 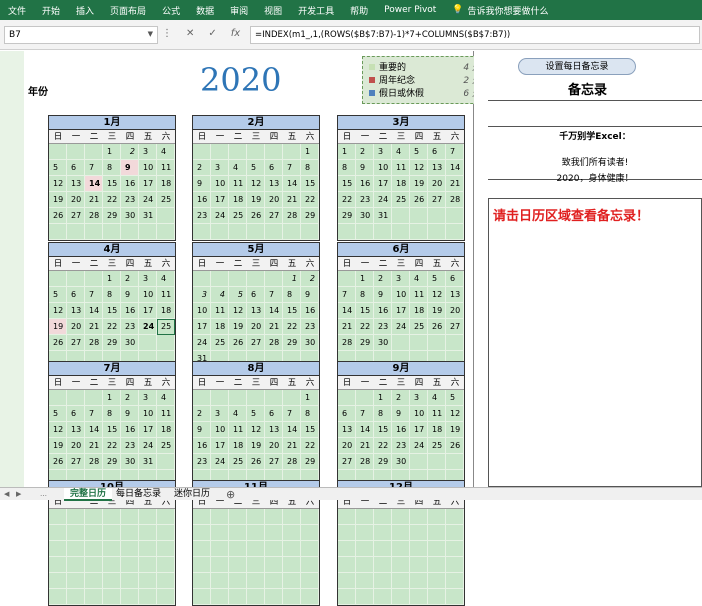 I want to click on day-cell: 21, so click(x=94, y=327).